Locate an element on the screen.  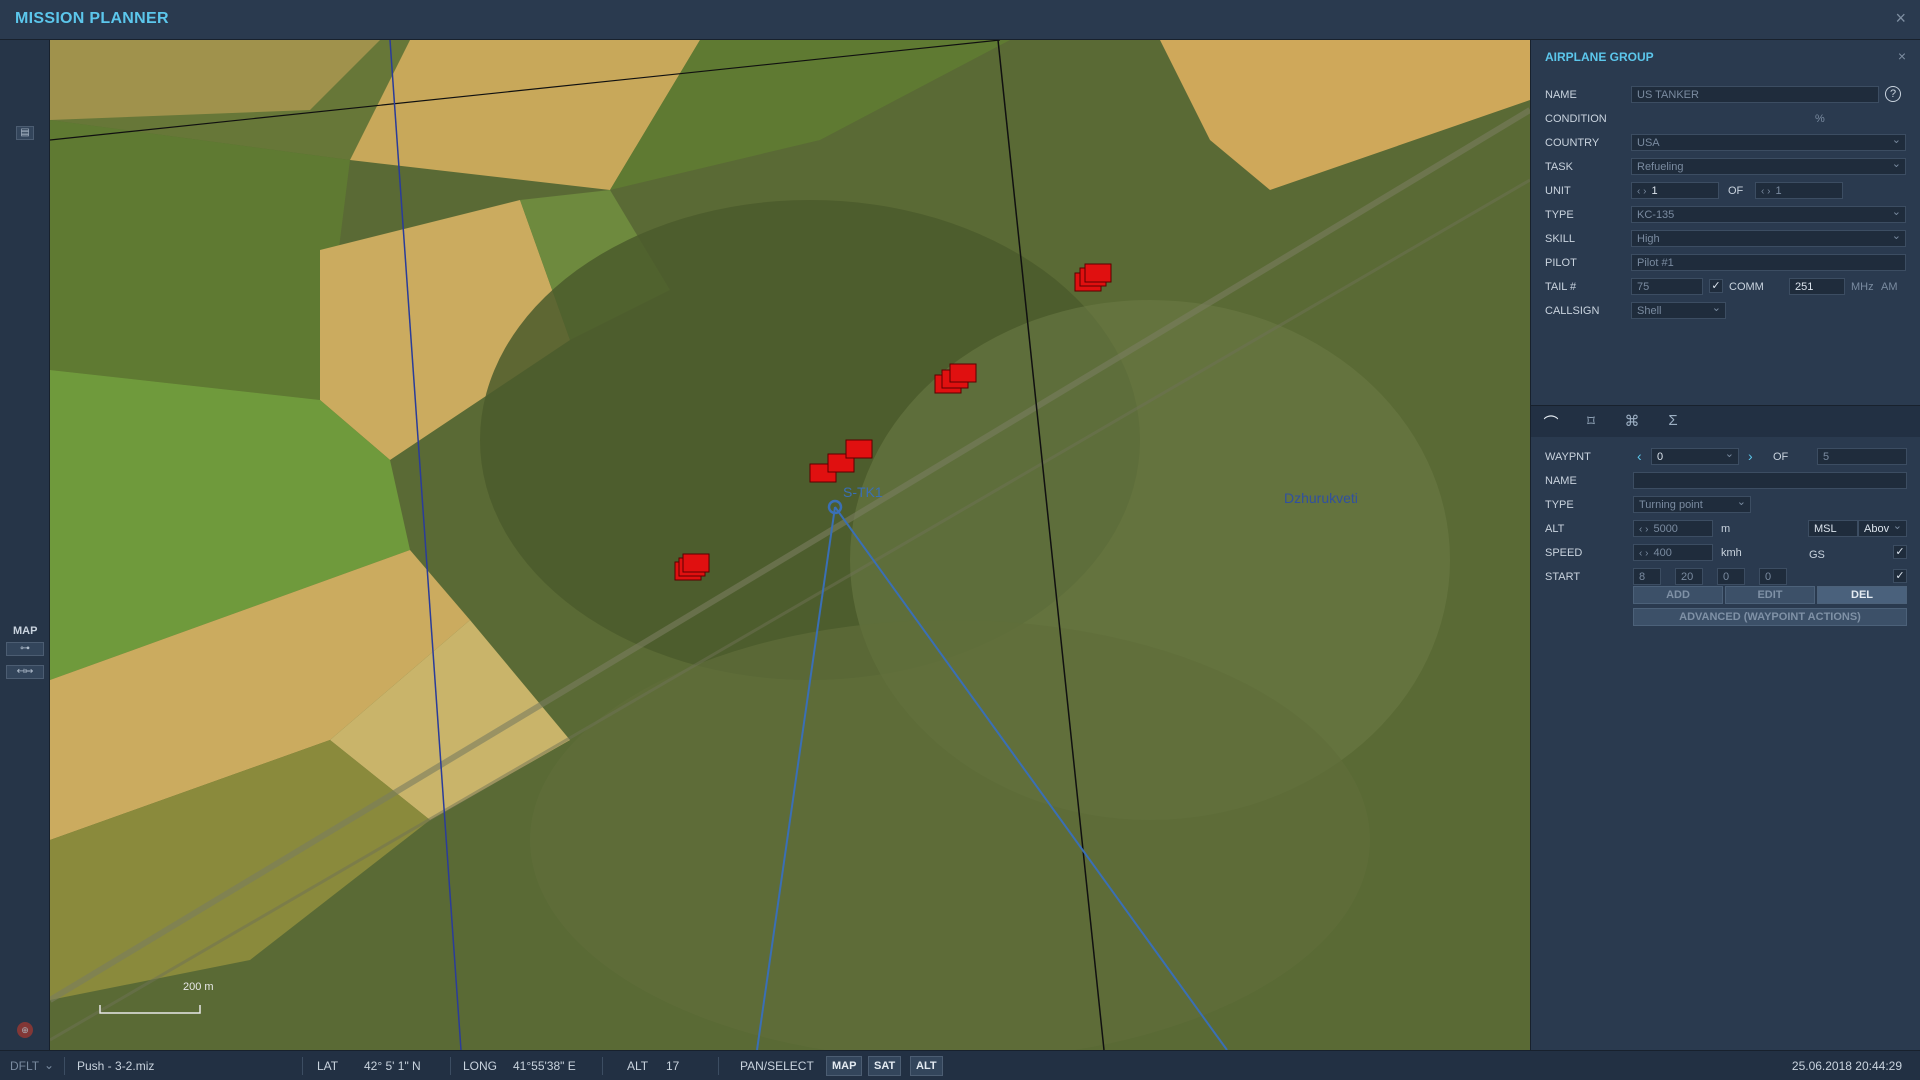
wp-type-select: Turning point is located at coordinates (1692, 504).